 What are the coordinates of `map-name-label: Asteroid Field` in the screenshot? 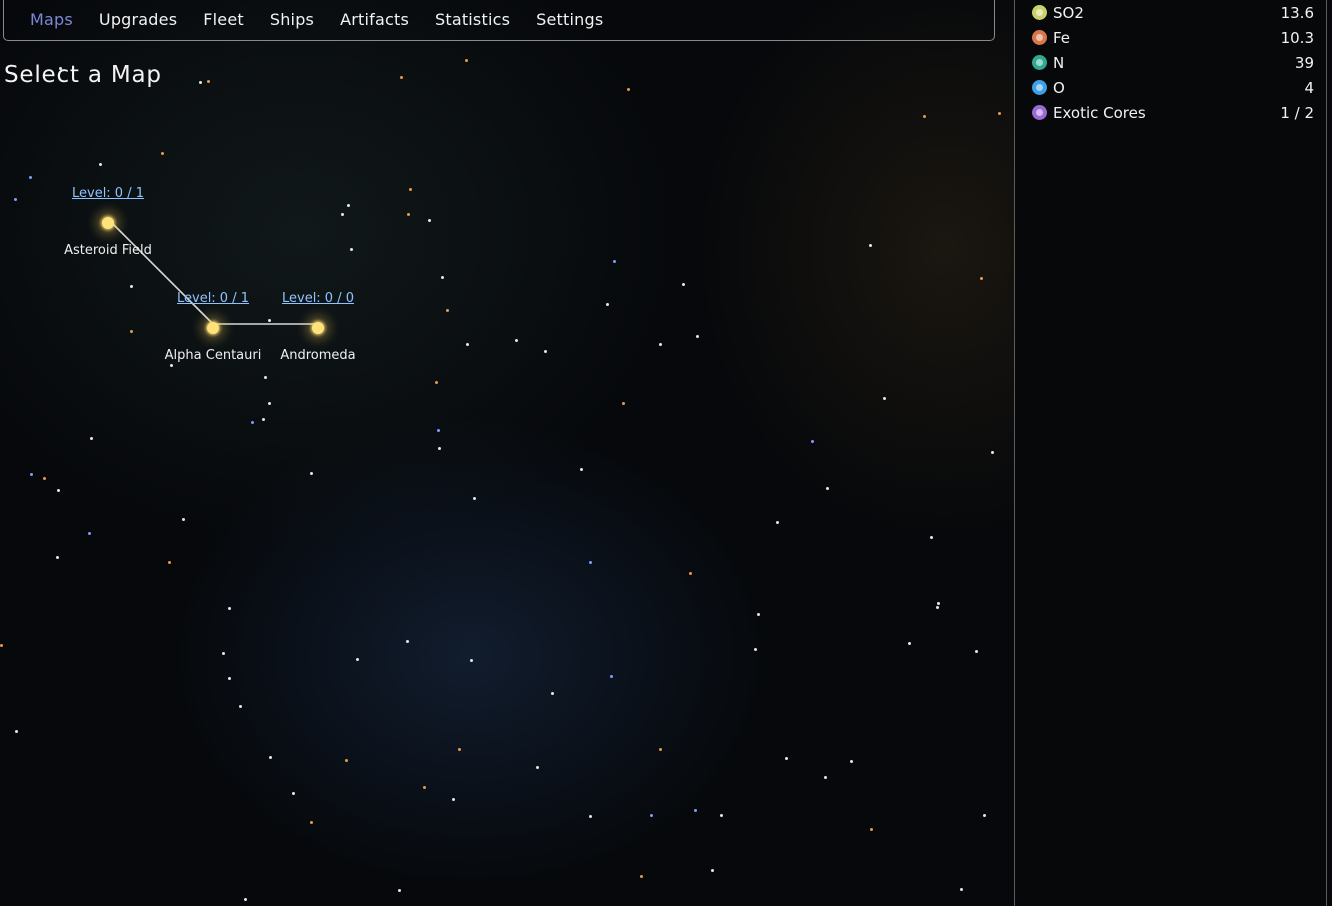 It's located at (108, 250).